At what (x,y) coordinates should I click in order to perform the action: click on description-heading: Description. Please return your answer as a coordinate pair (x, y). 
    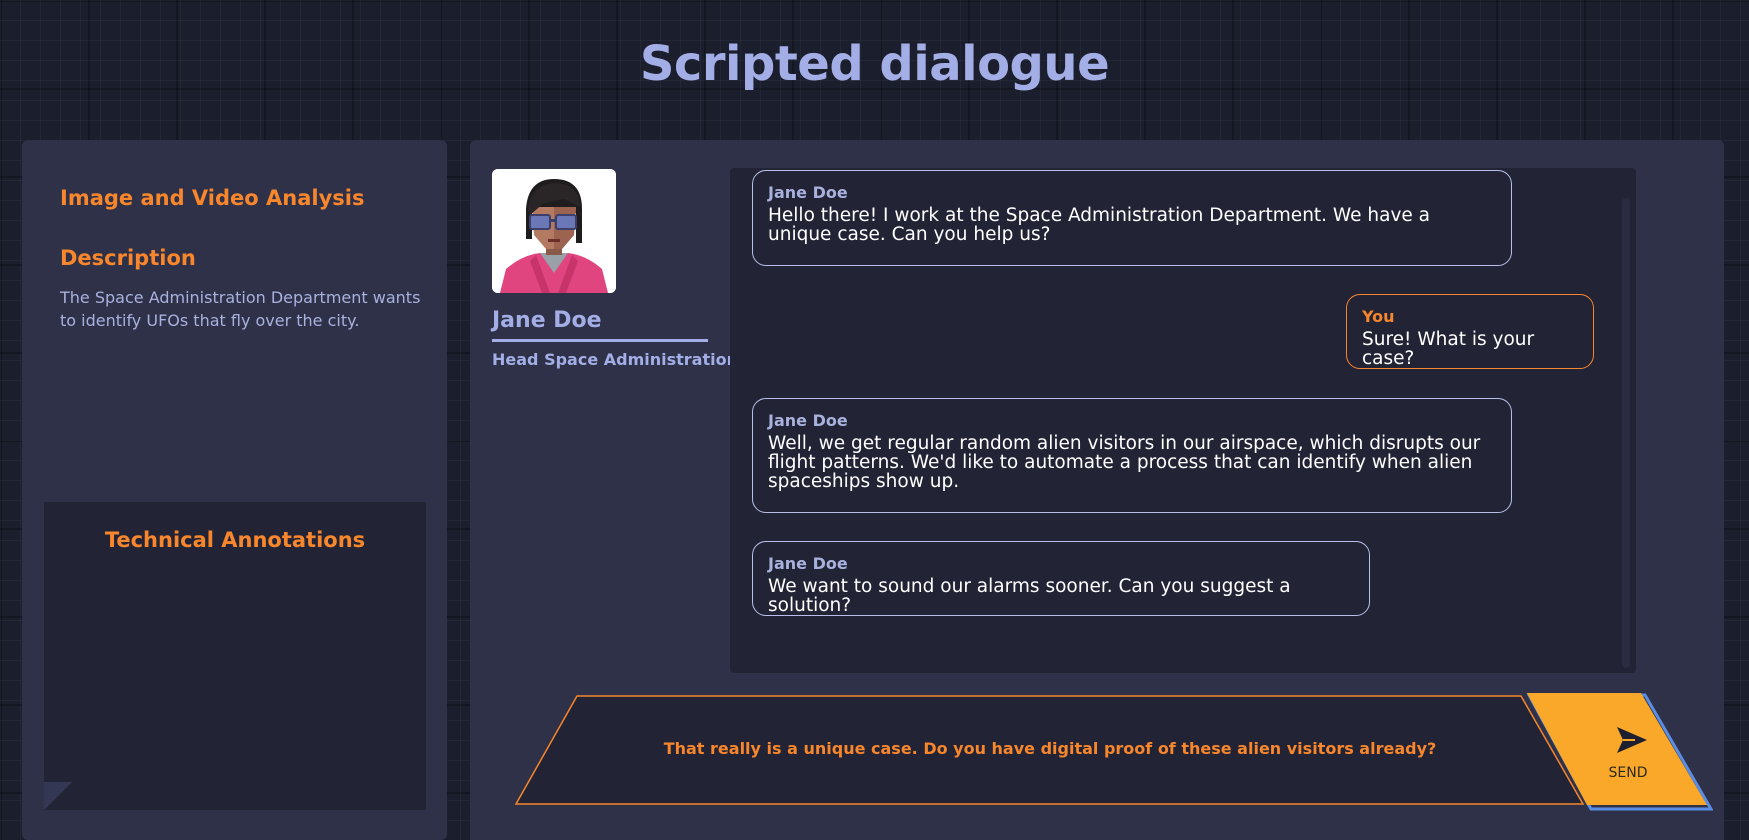
    Looking at the image, I should click on (128, 258).